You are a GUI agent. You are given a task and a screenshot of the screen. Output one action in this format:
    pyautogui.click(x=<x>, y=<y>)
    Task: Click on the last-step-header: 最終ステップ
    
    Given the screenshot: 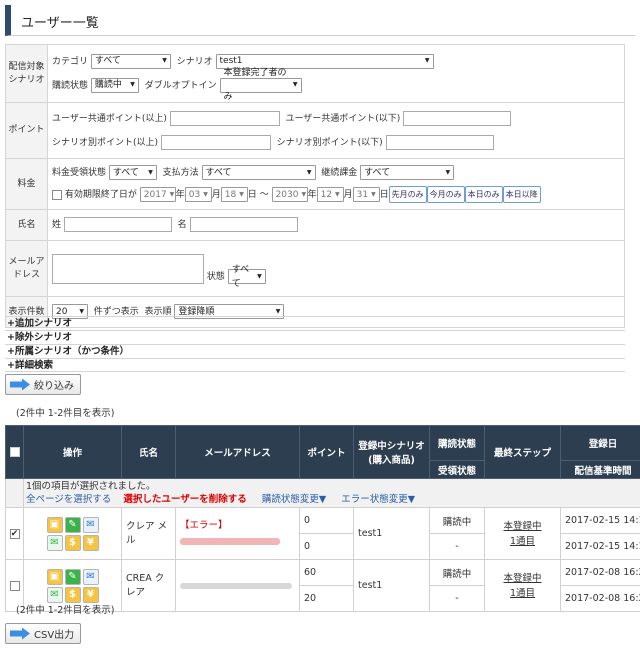 What is the action you would take?
    pyautogui.click(x=522, y=452)
    